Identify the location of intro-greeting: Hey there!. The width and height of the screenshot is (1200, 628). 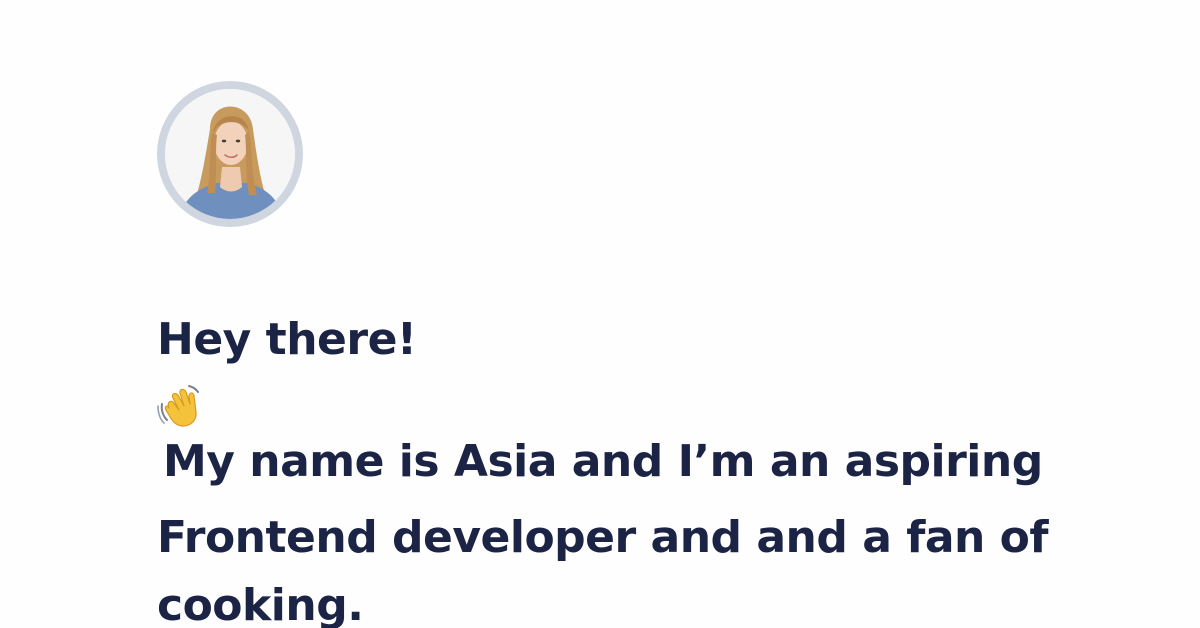
(287, 339).